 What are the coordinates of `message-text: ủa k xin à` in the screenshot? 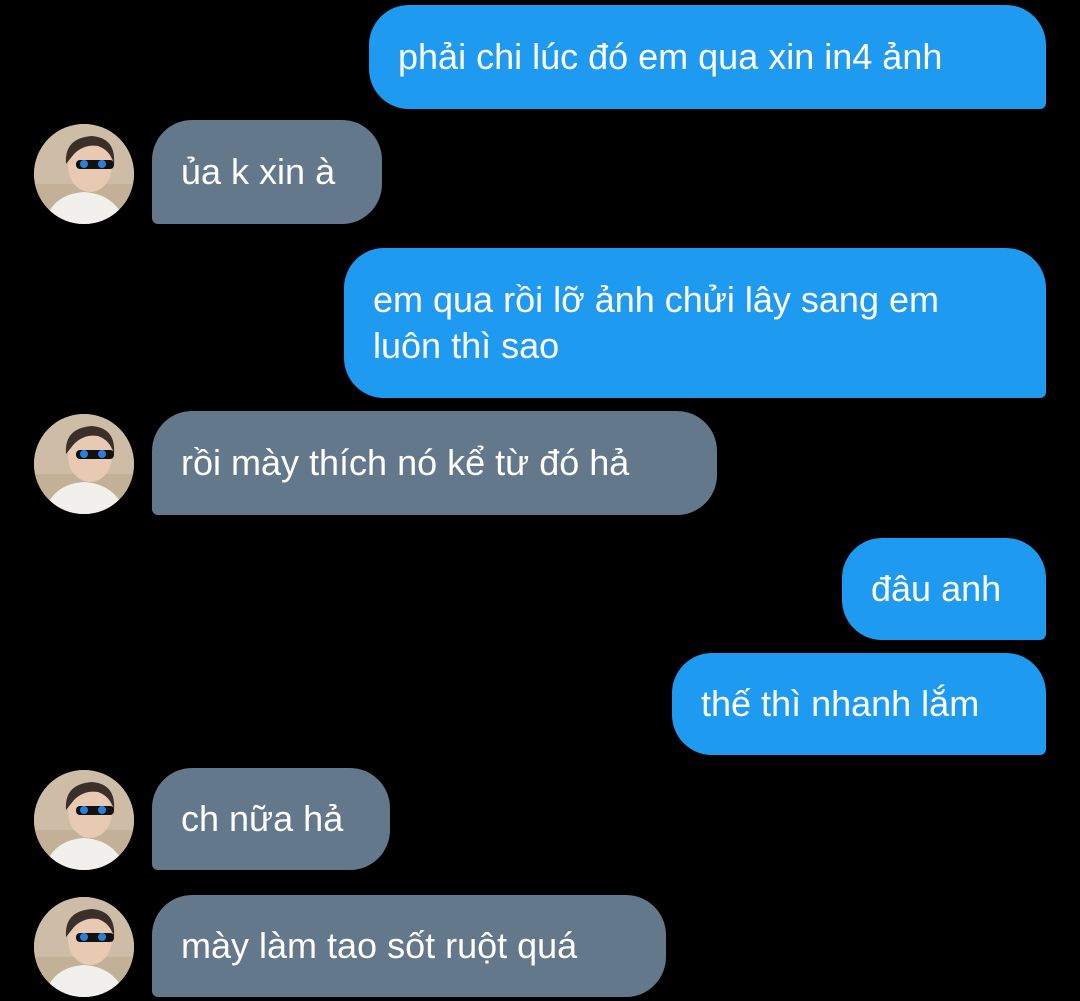 It's located at (258, 171).